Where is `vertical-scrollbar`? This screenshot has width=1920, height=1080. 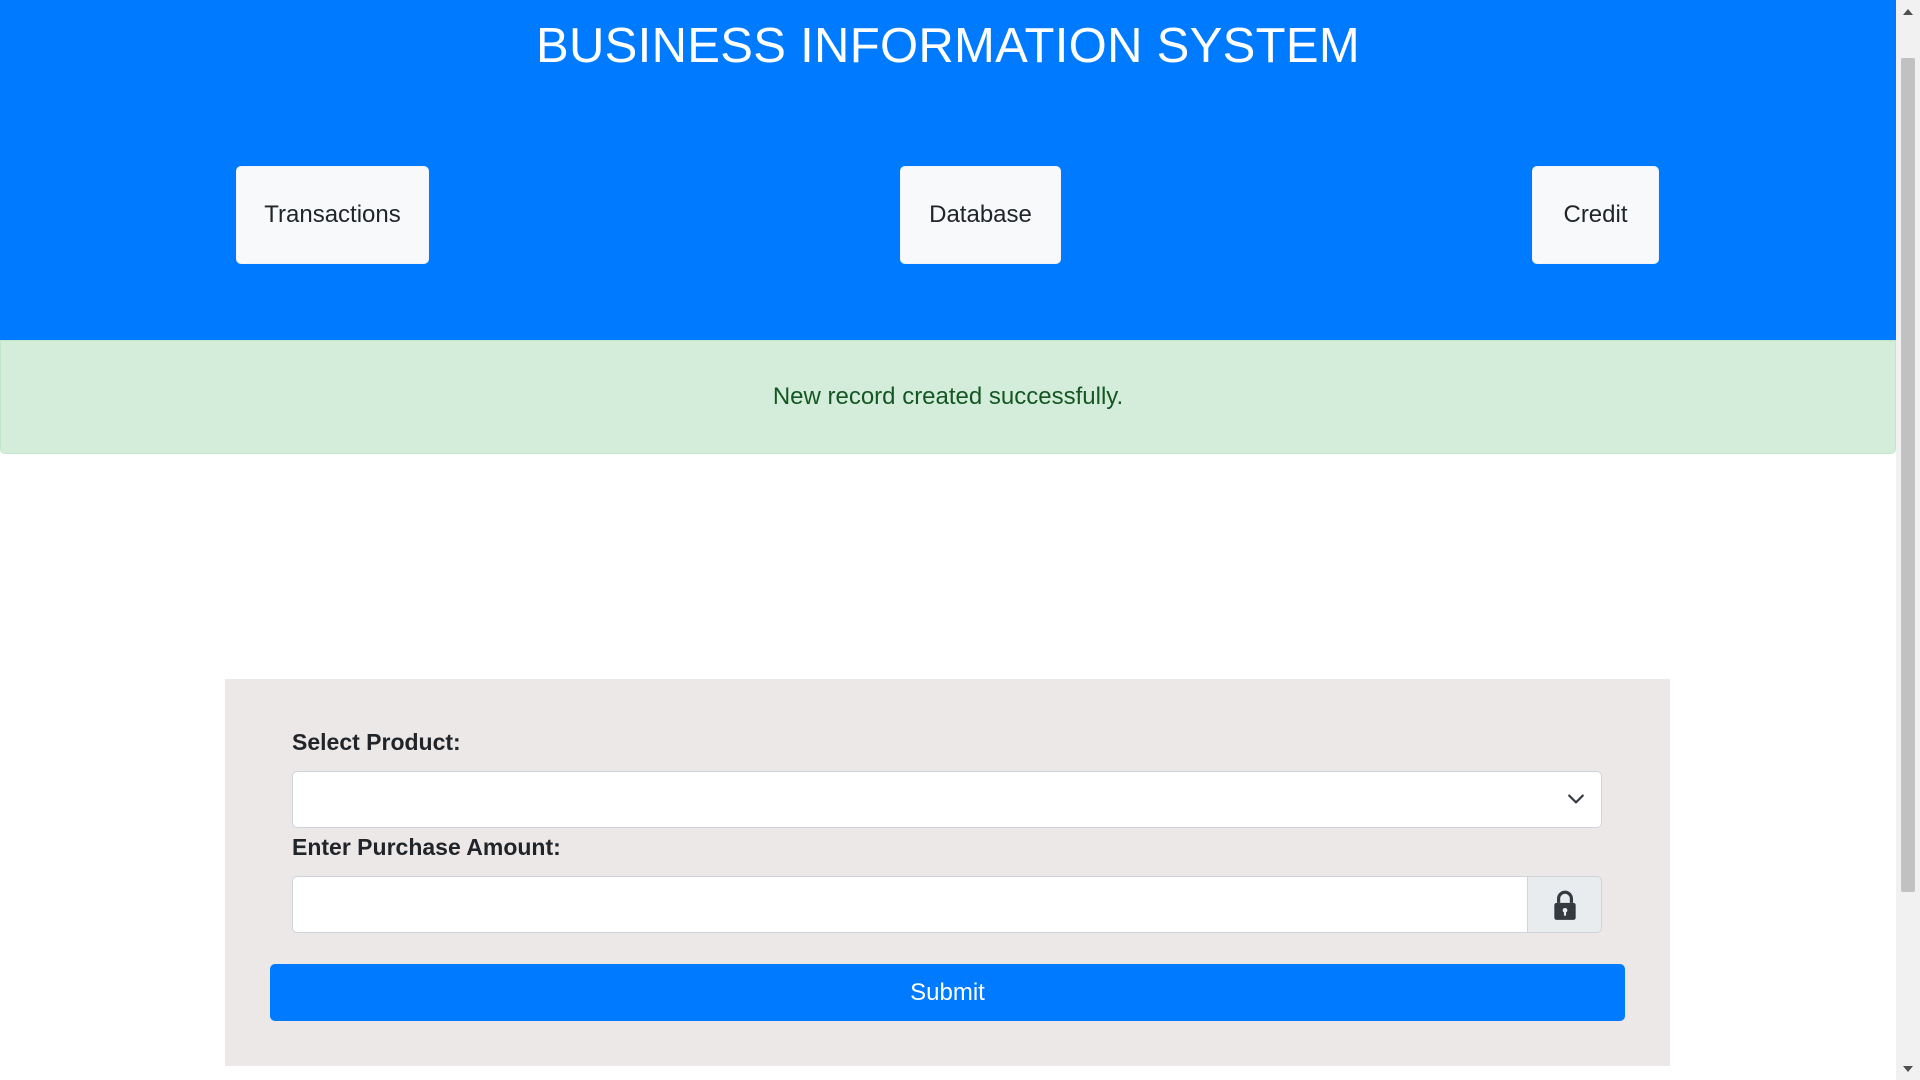 vertical-scrollbar is located at coordinates (1908, 540).